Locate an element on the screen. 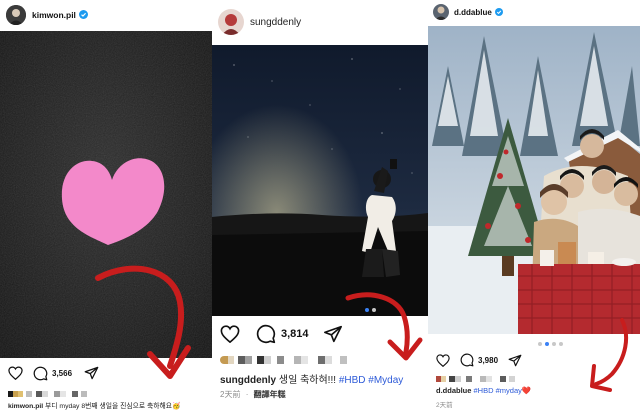  post-header: sungddenly is located at coordinates (320, 22).